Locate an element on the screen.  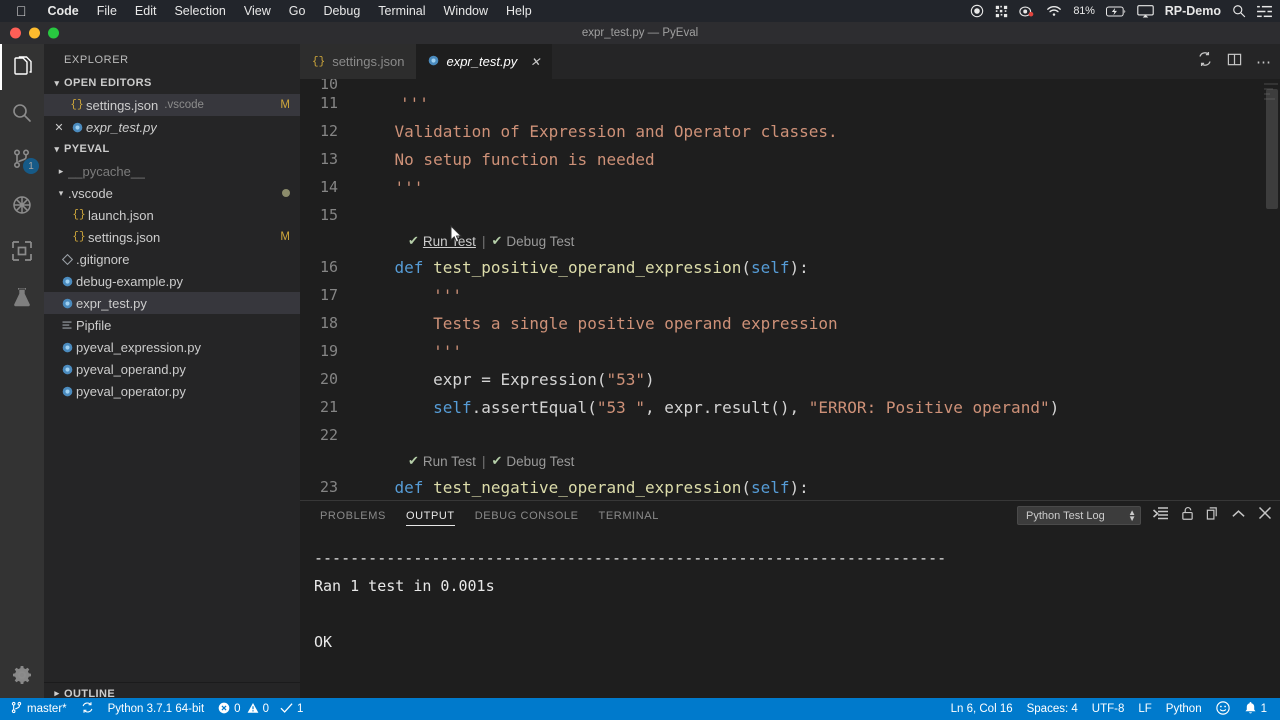
file-row-pycache: ▸ __pycache__ is located at coordinates (172, 171).